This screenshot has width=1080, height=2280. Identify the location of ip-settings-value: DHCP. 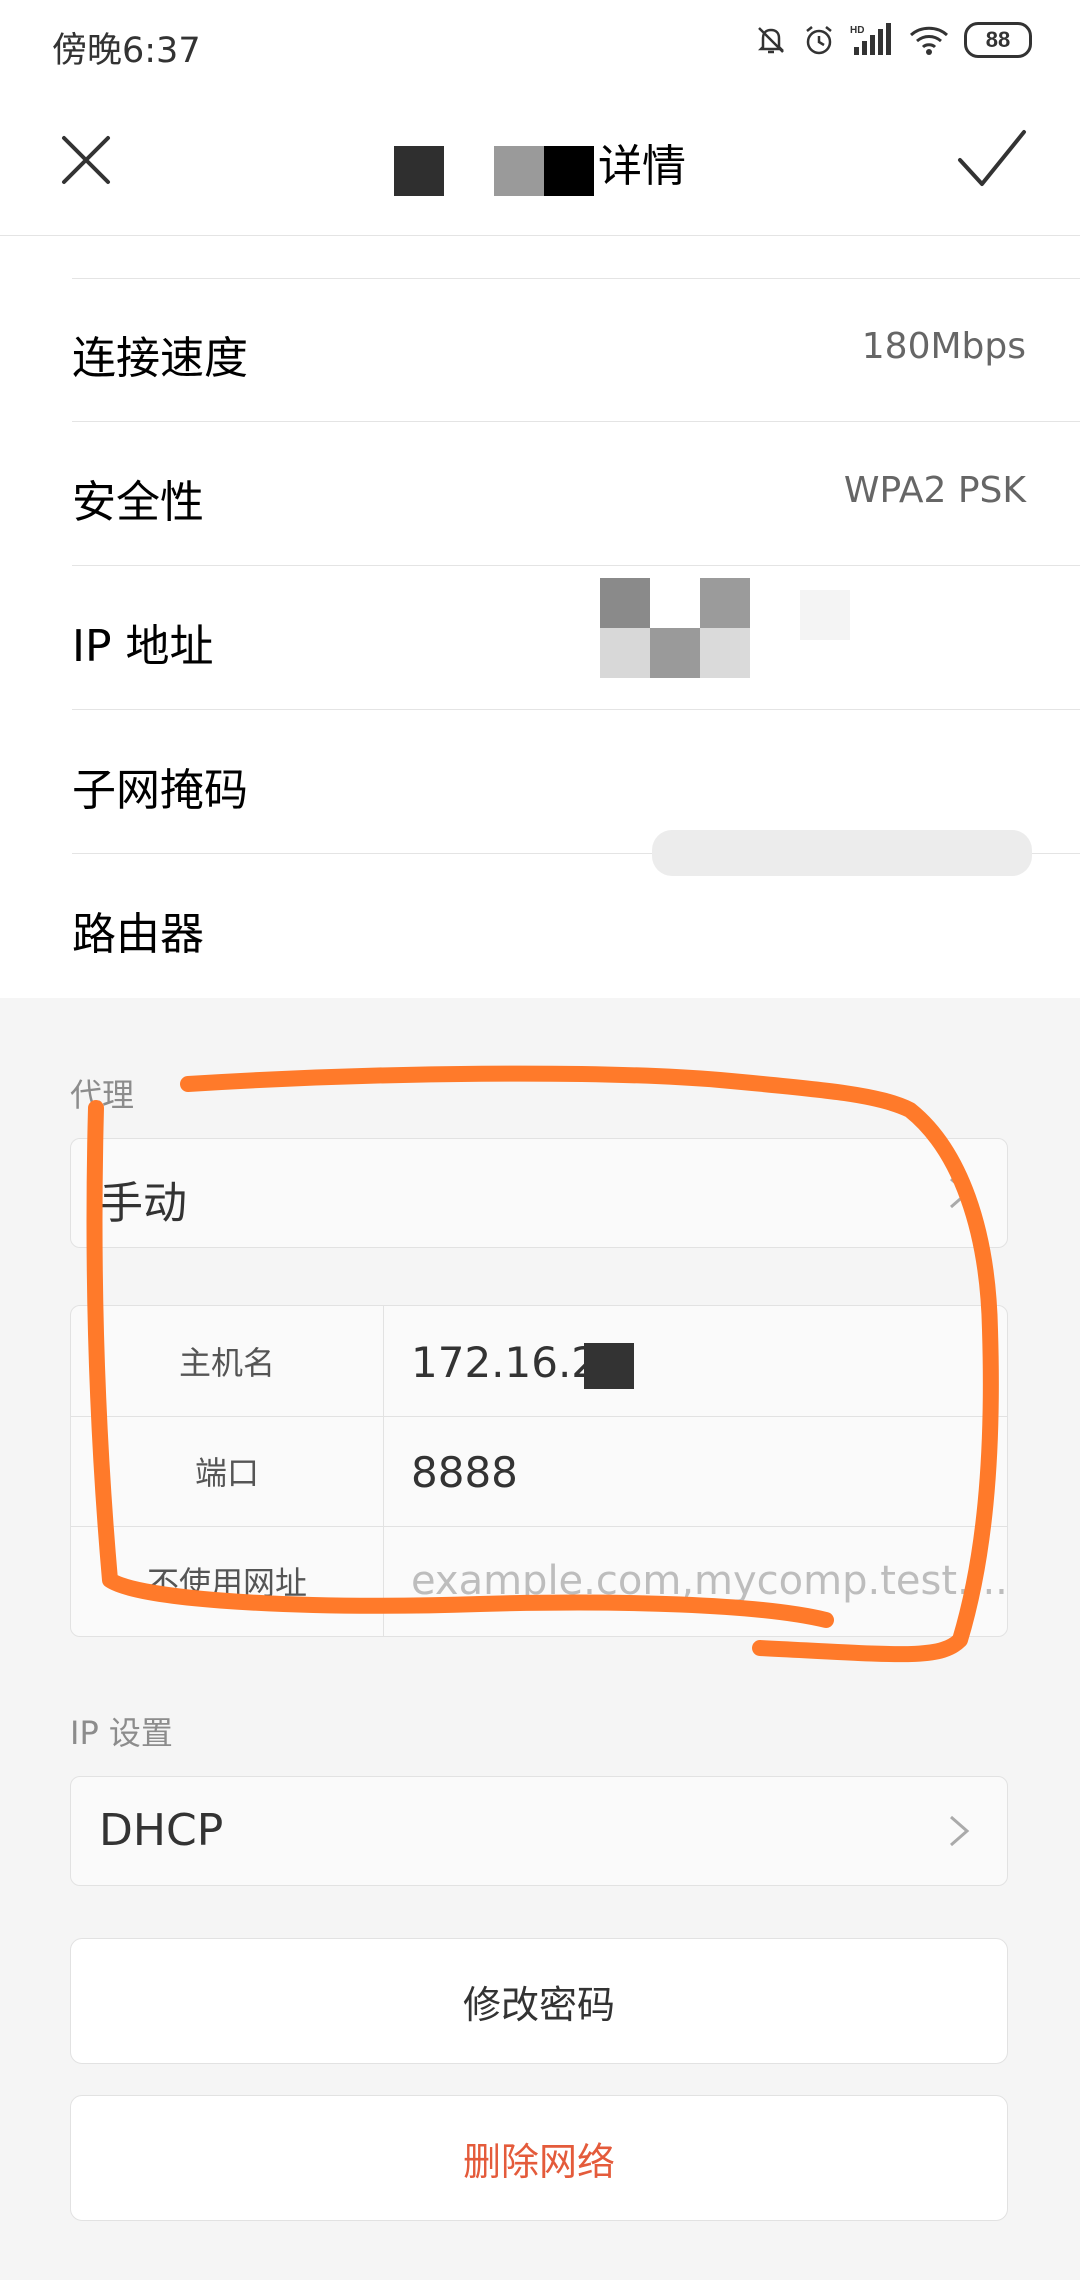
(161, 1830).